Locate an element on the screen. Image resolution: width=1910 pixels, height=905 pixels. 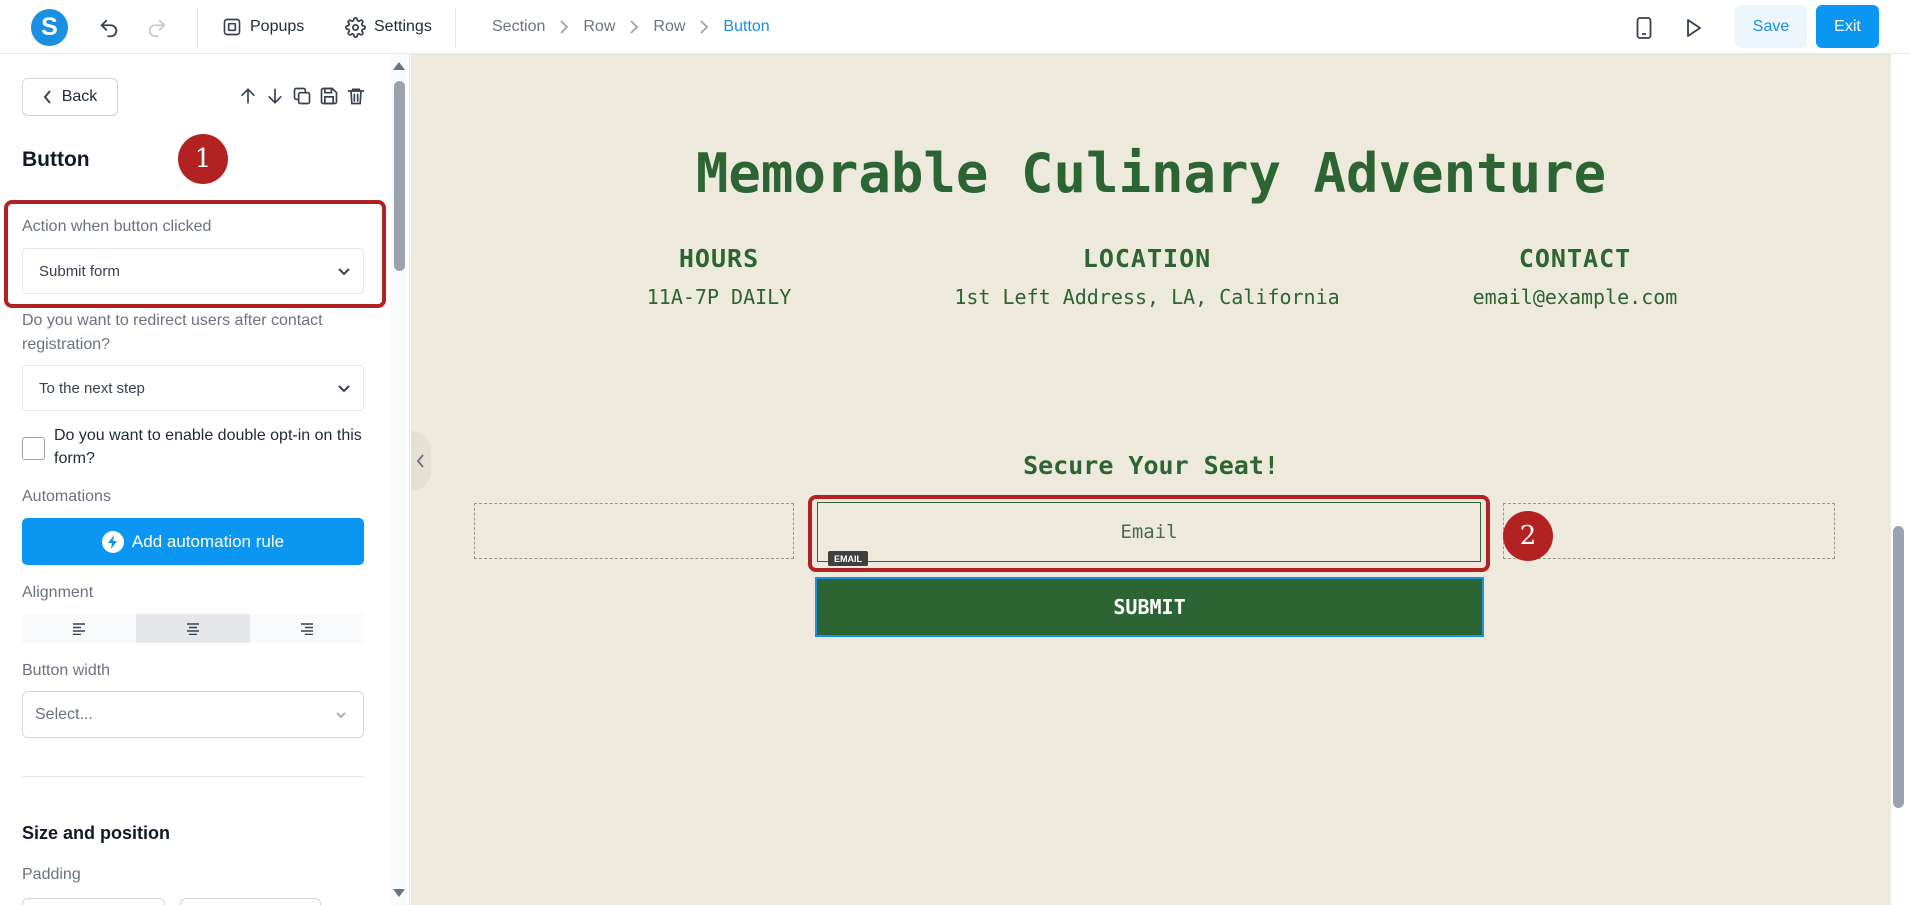
breadcrumb: Section Row Row Button is located at coordinates (631, 27).